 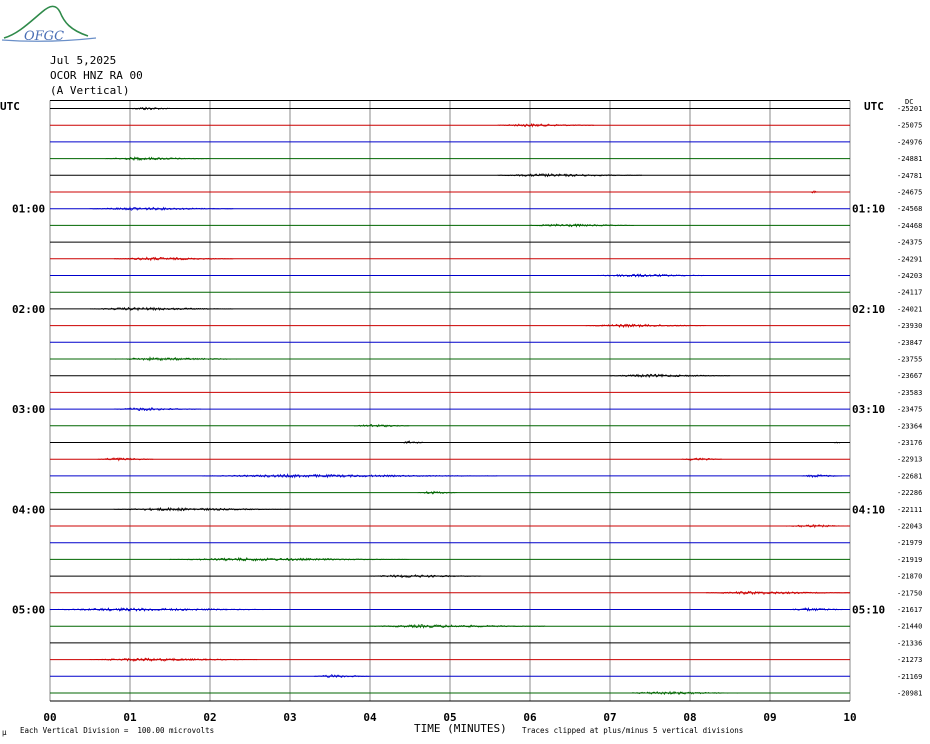 What do you see at coordinates (909, 460) in the screenshot?
I see `dc-offset-label: -22913` at bounding box center [909, 460].